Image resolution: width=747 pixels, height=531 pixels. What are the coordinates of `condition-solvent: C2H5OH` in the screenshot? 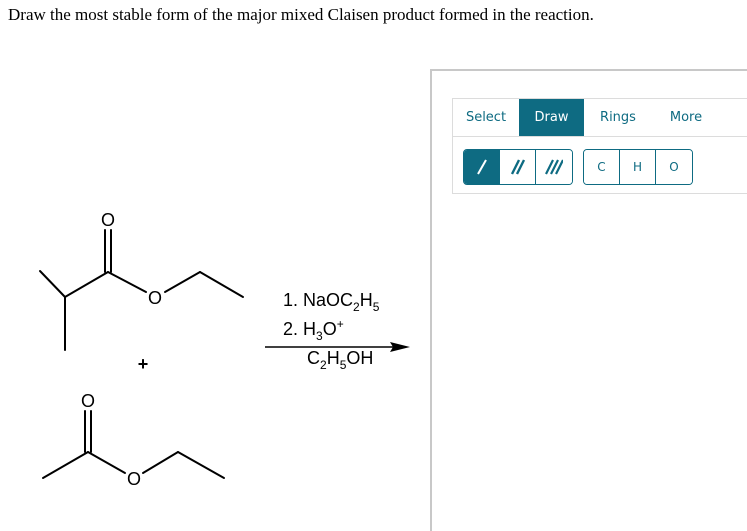 It's located at (340, 360).